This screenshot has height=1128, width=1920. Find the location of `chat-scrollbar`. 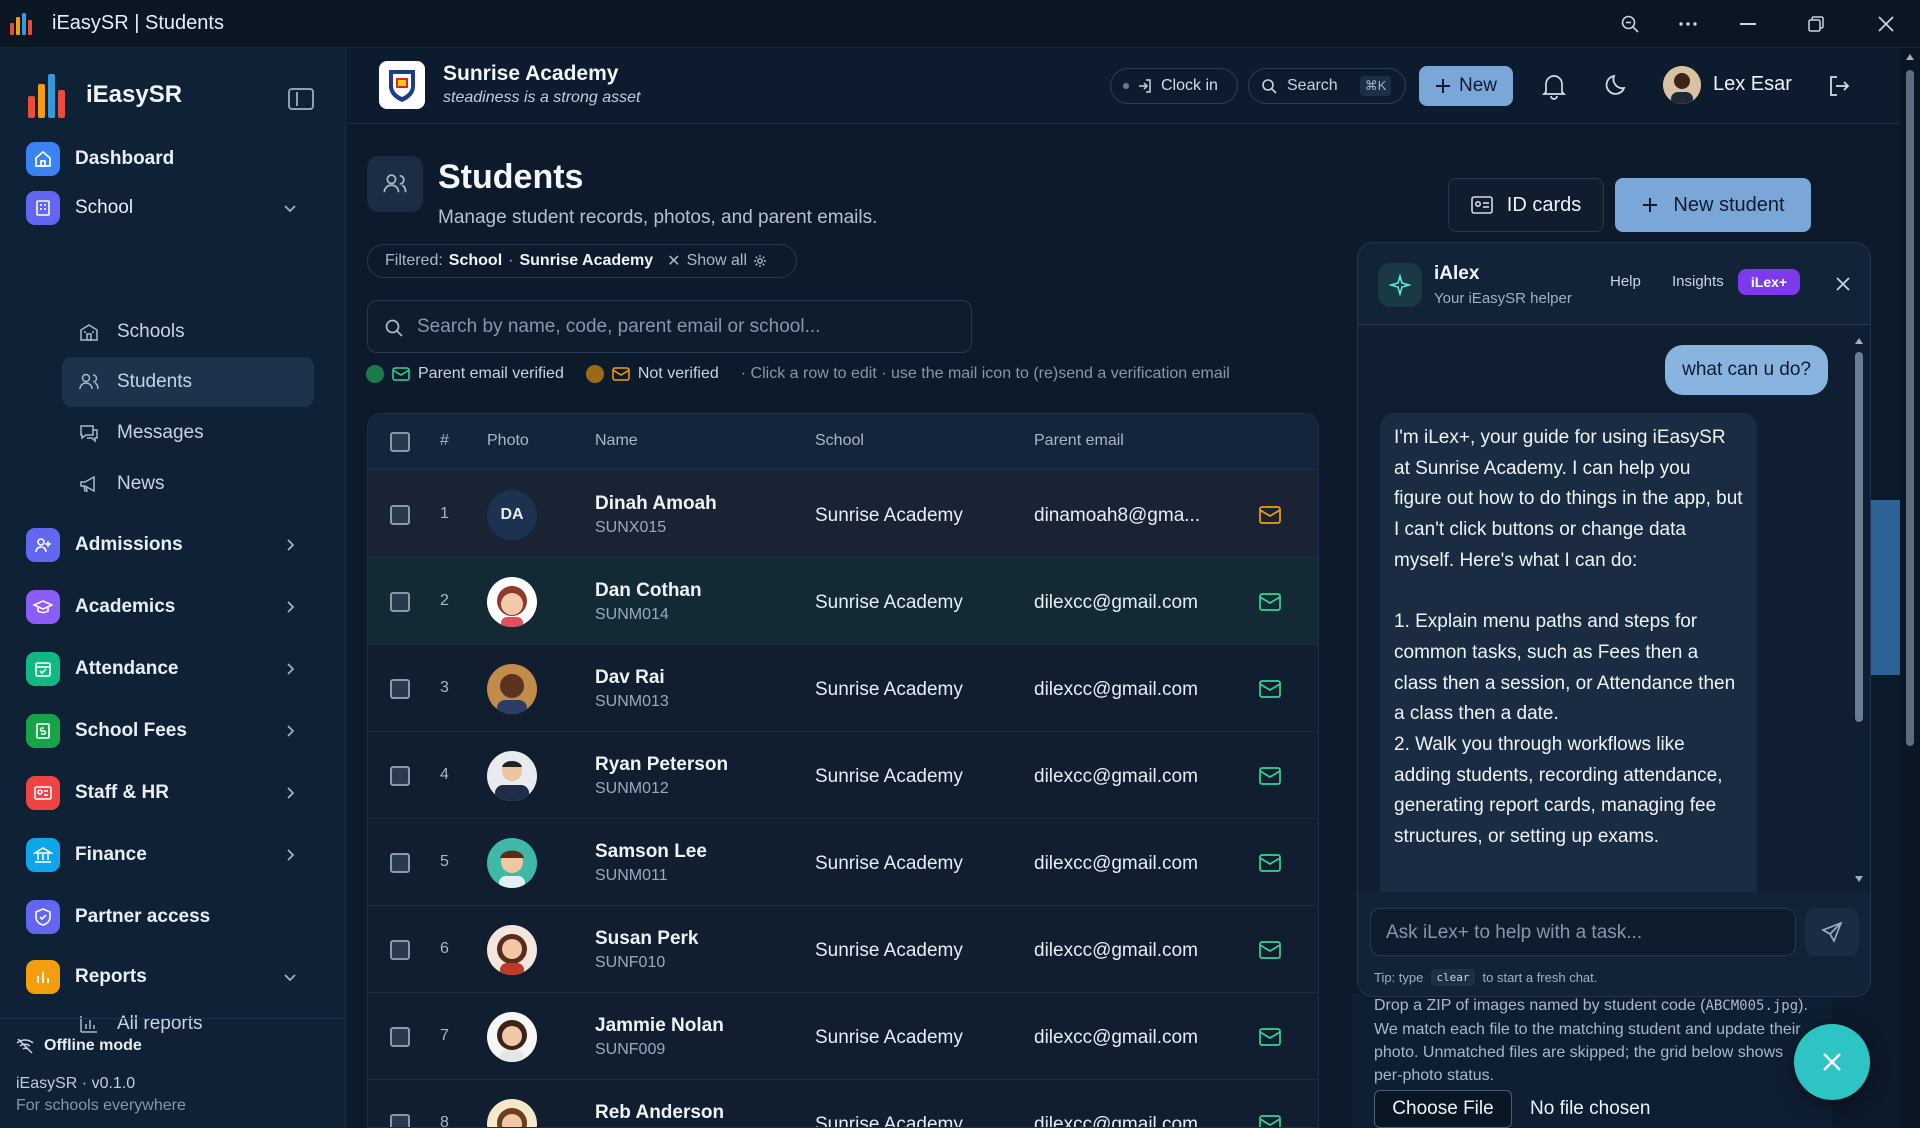

chat-scrollbar is located at coordinates (1859, 610).